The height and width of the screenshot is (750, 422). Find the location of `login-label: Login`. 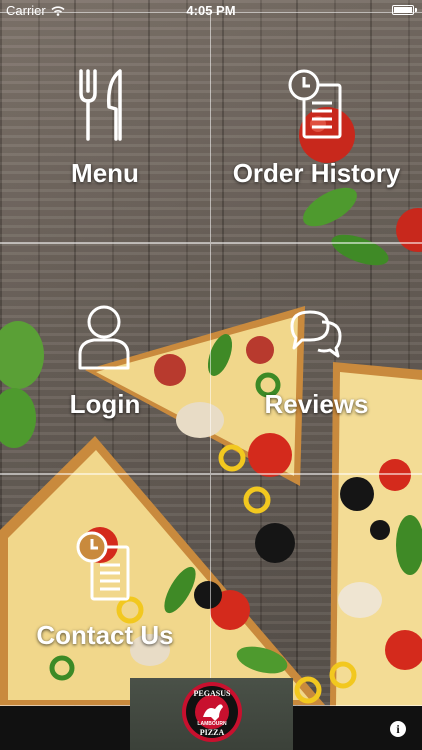

login-label: Login is located at coordinates (105, 404).